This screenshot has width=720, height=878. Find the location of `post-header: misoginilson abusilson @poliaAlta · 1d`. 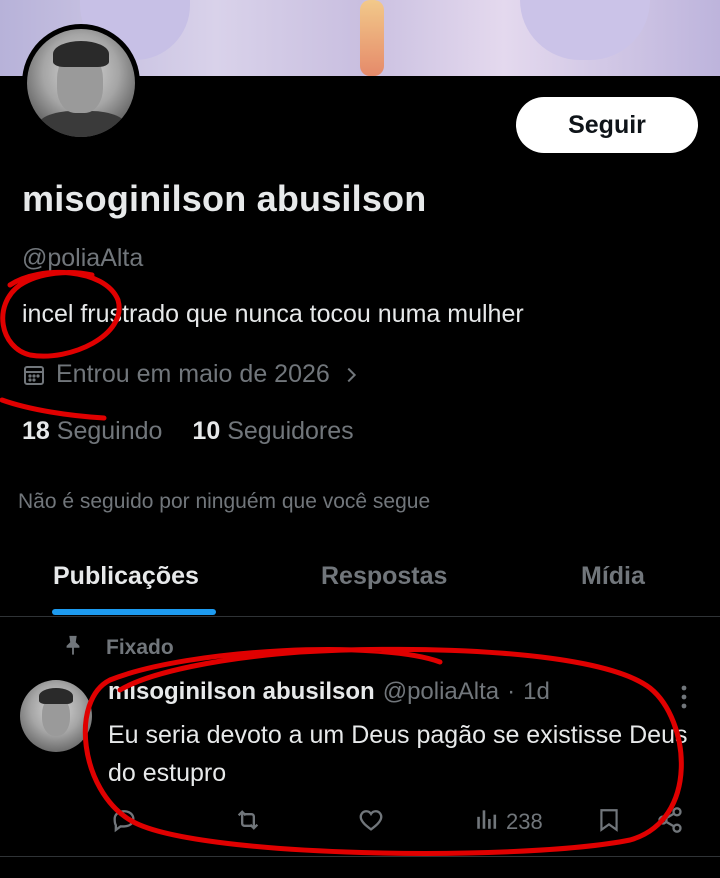

post-header: misoginilson abusilson @poliaAlta · 1d is located at coordinates (329, 692).